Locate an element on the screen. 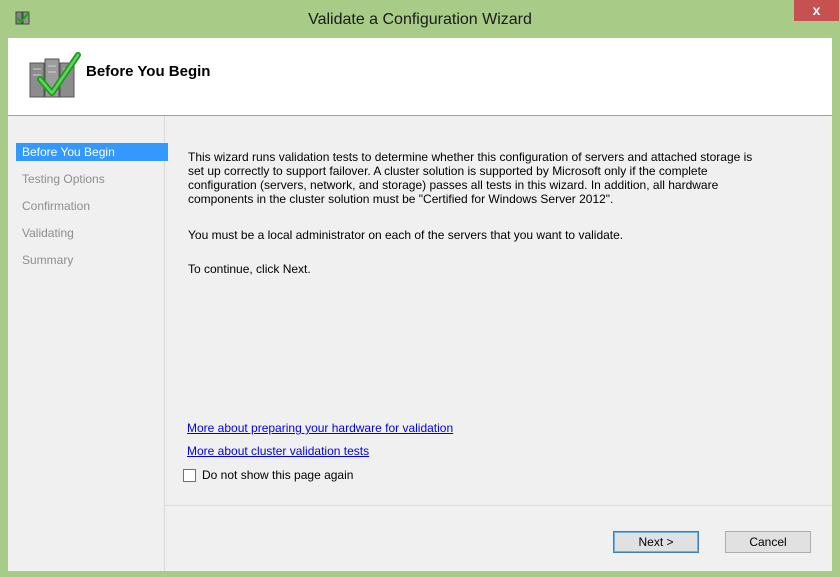 The image size is (840, 577). window-title: Validate a Configuration Wizard is located at coordinates (420, 19).